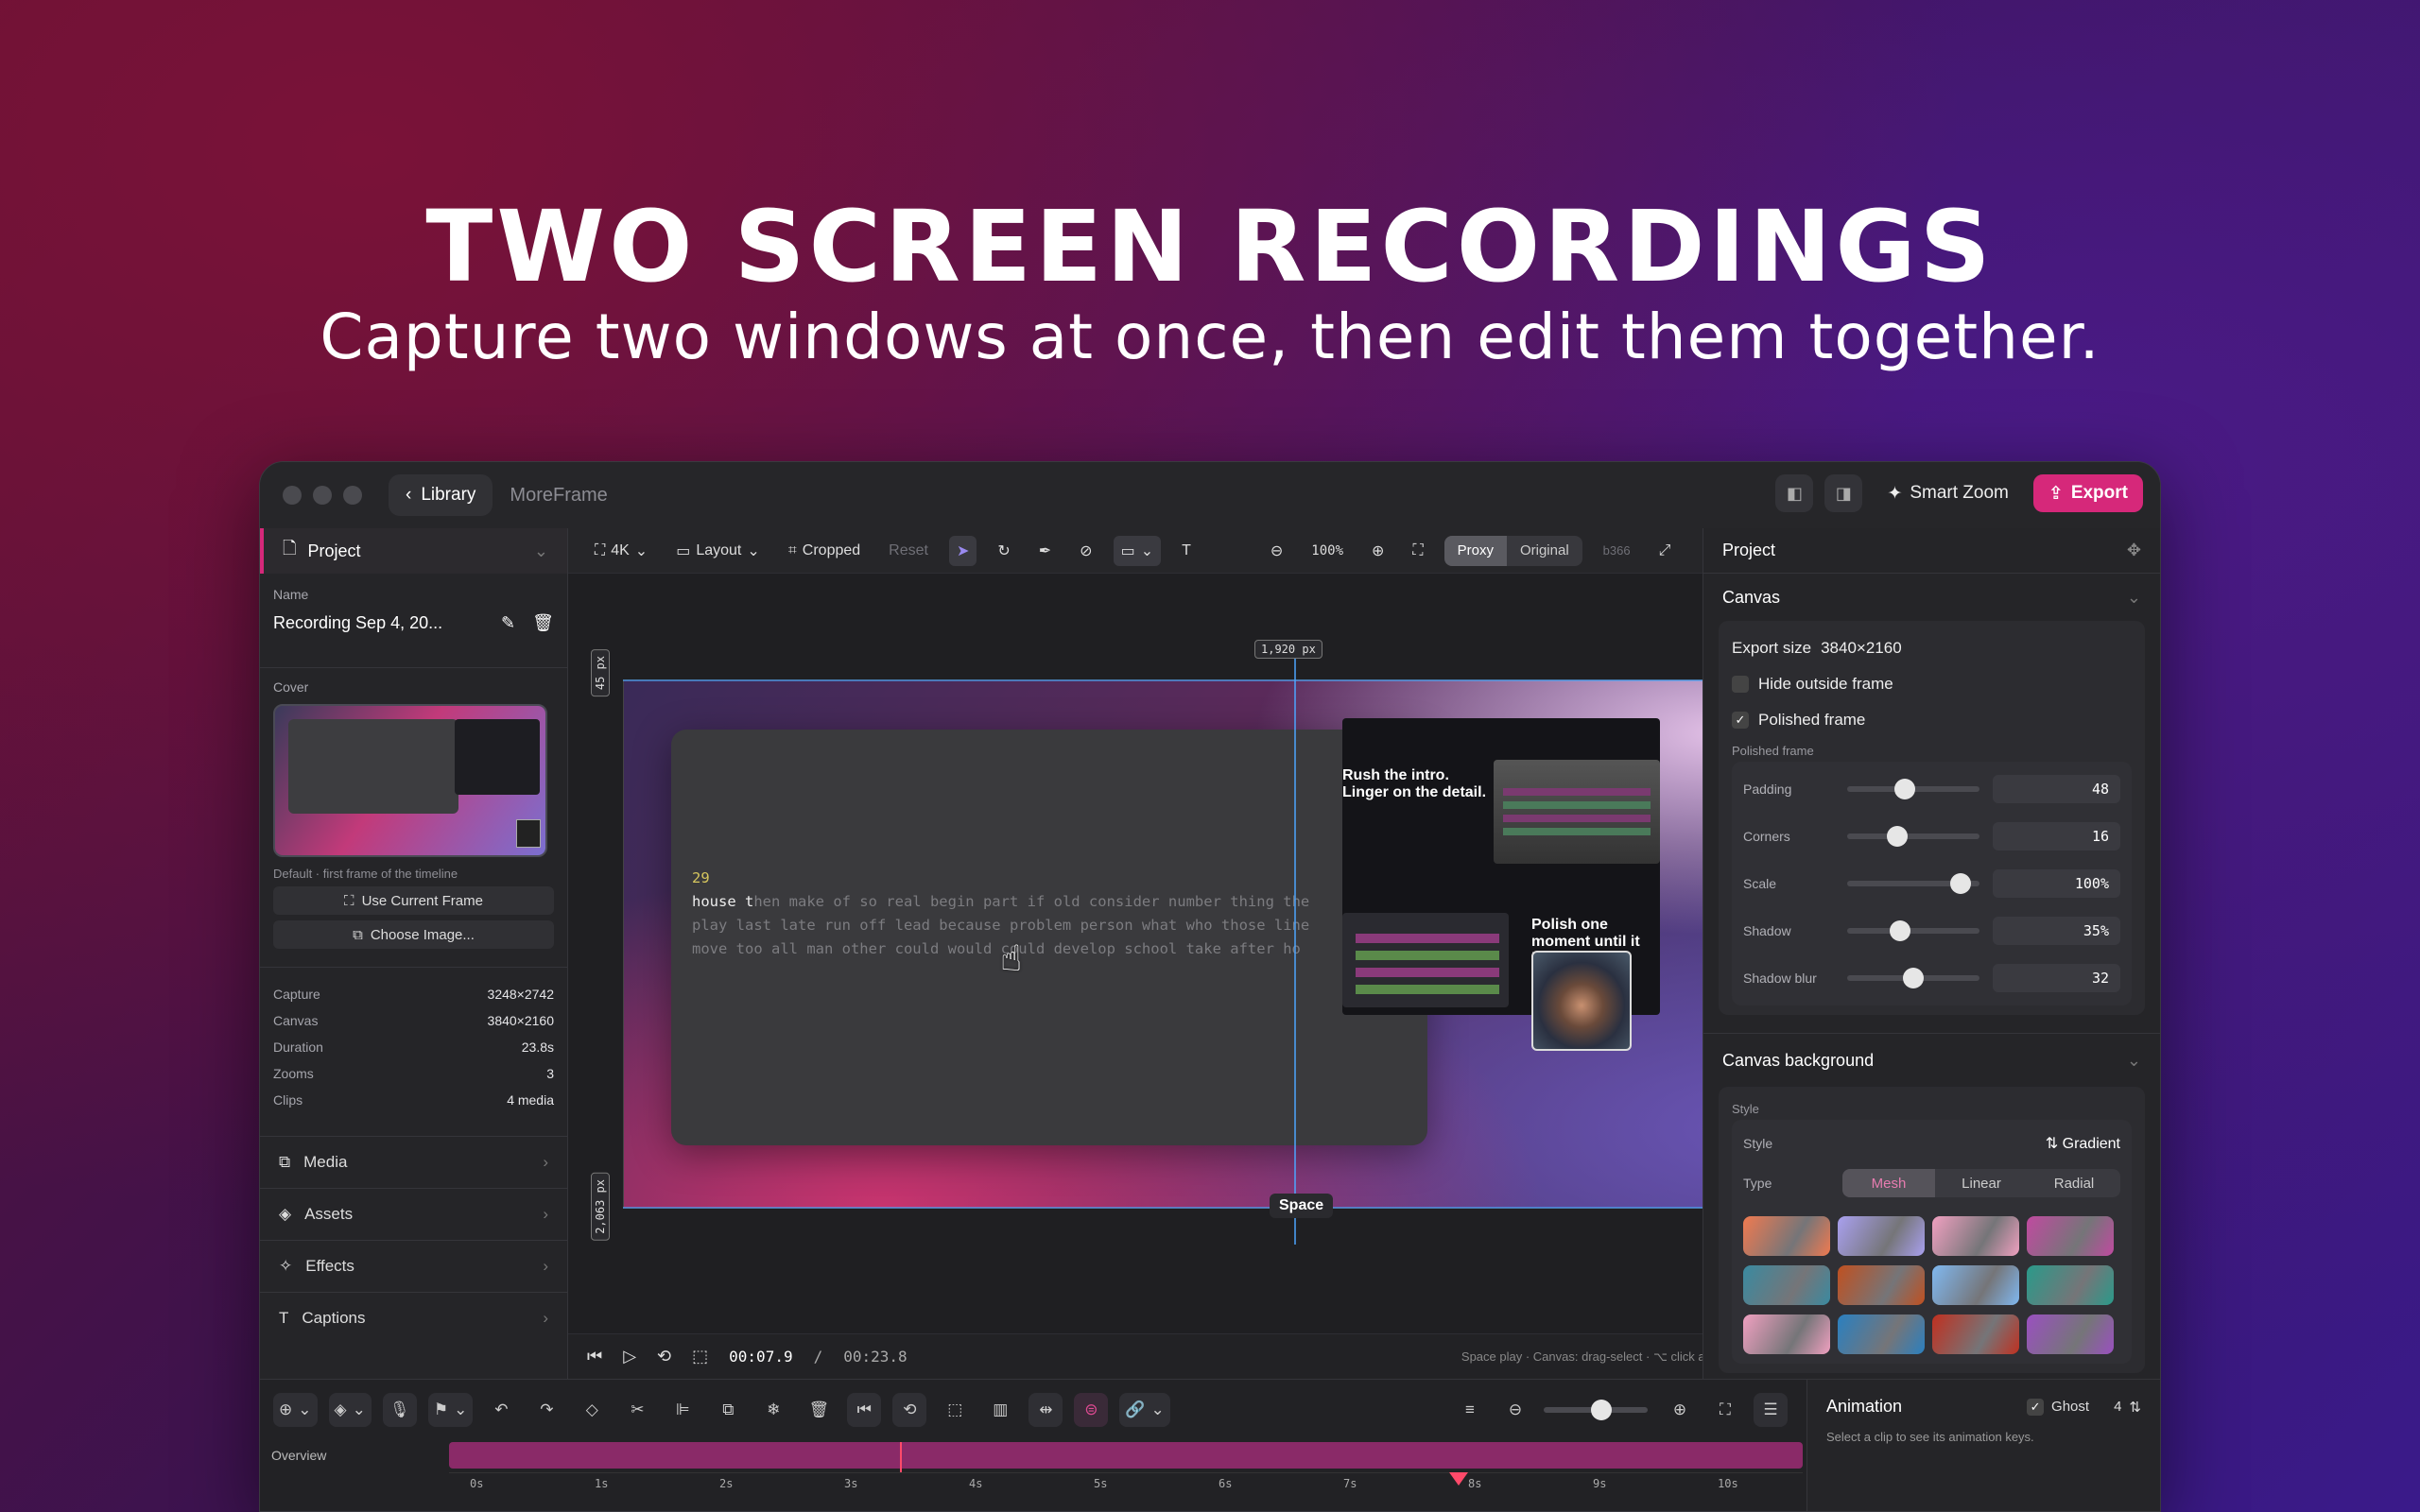  I want to click on scale-value: 100%, so click(2056, 883).